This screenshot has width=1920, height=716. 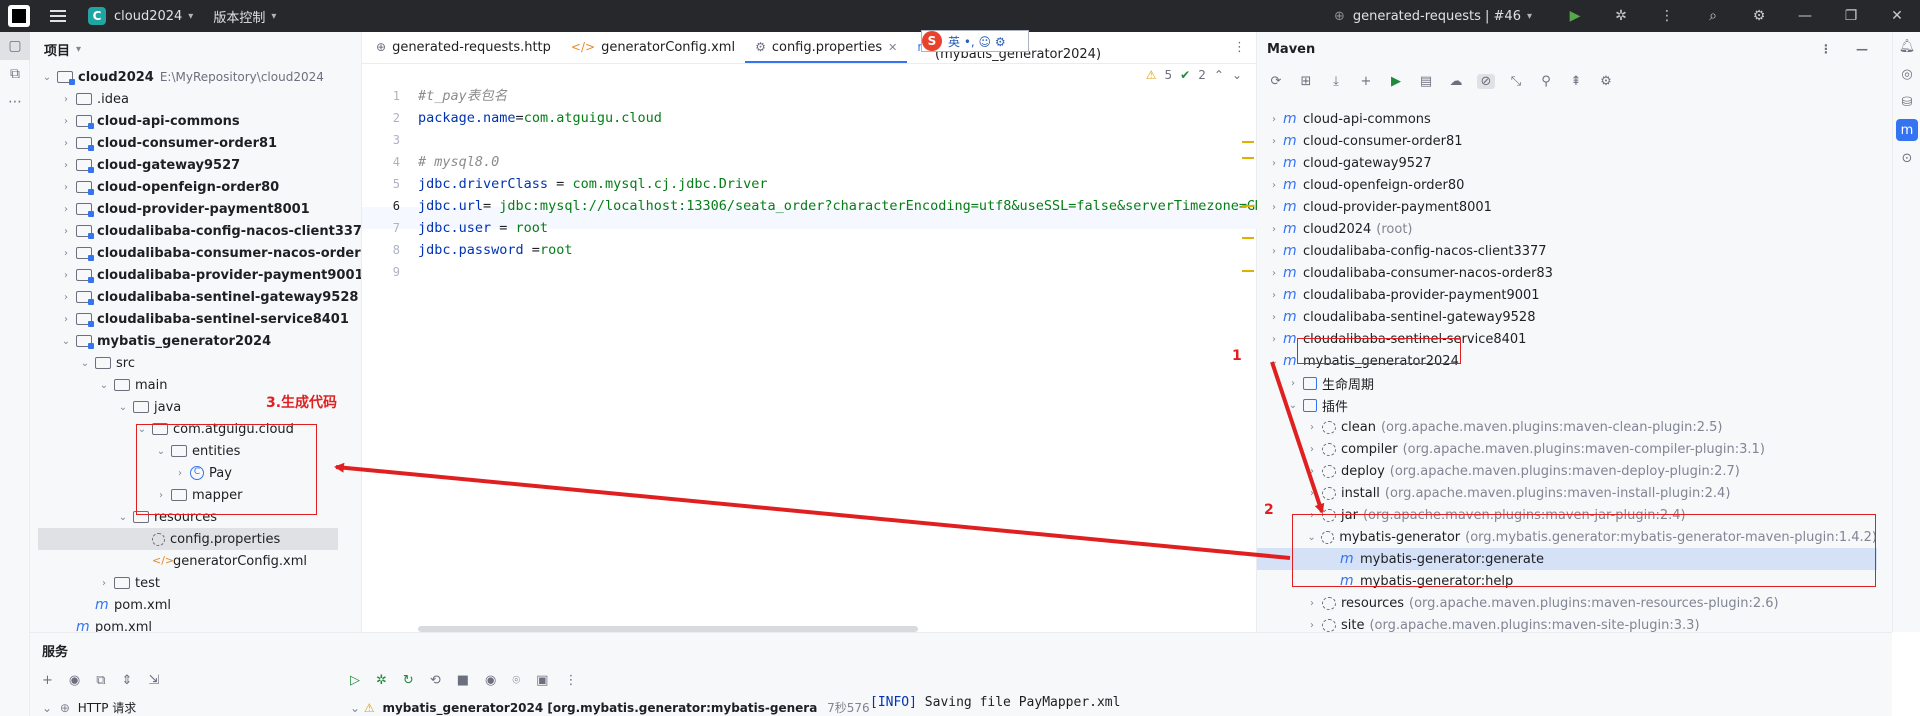 What do you see at coordinates (826, 47) in the screenshot?
I see `editor-tab: ⚙ config.properties ✕` at bounding box center [826, 47].